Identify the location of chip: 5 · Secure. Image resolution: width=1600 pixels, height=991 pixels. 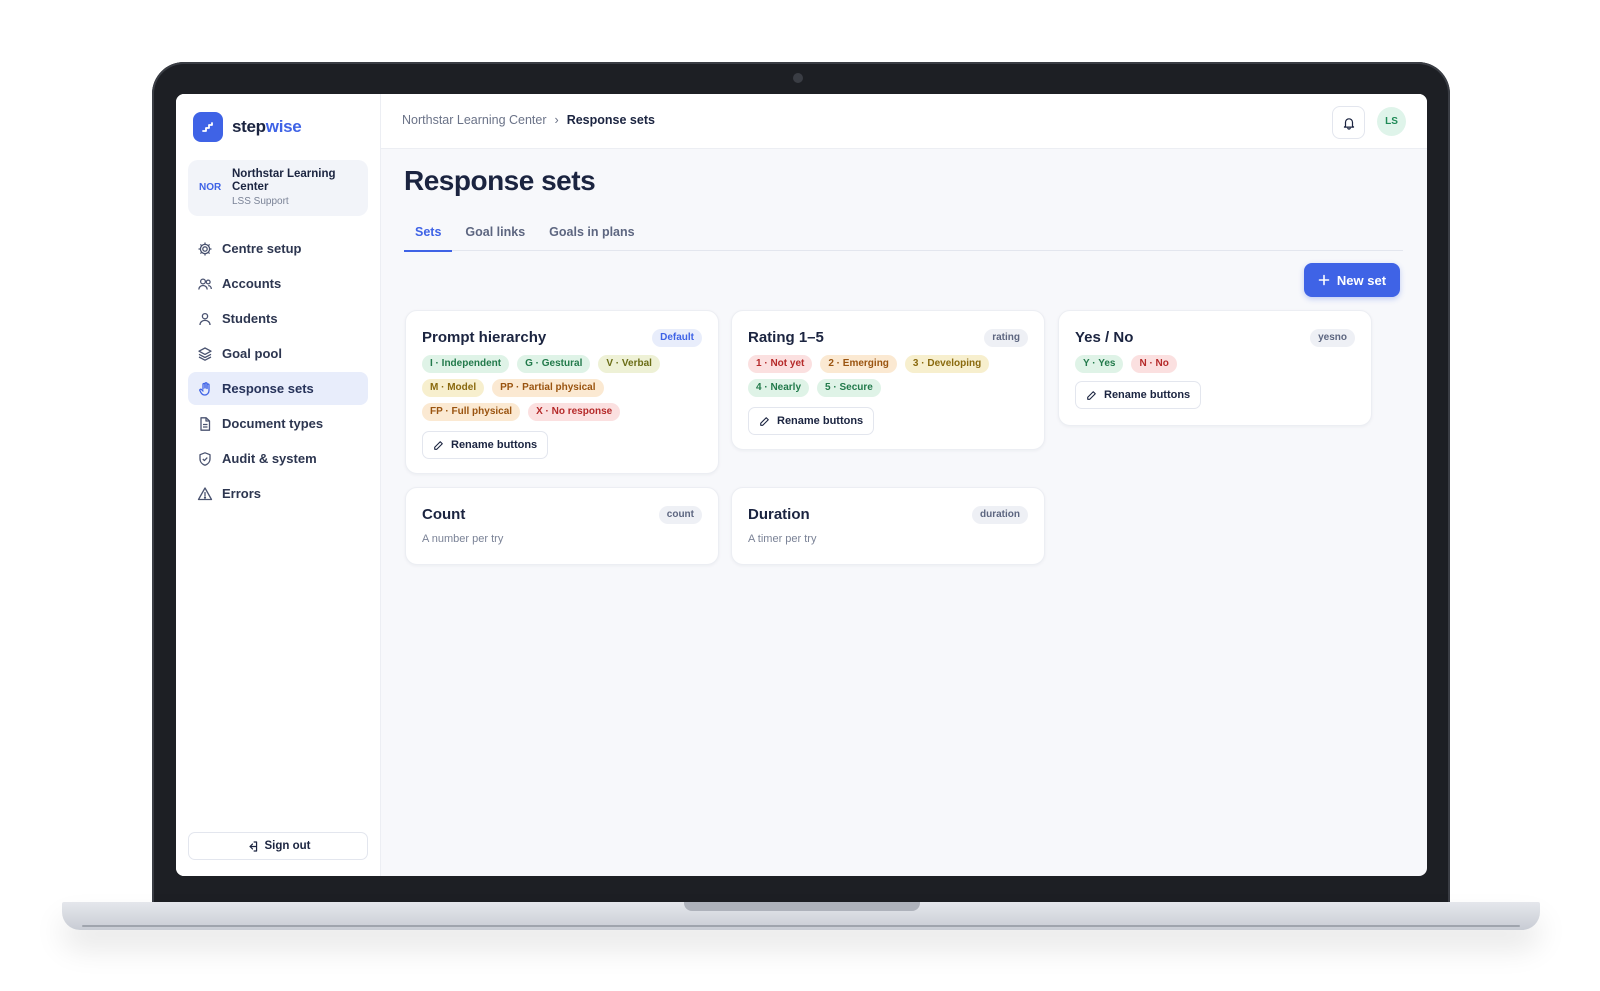
(849, 388).